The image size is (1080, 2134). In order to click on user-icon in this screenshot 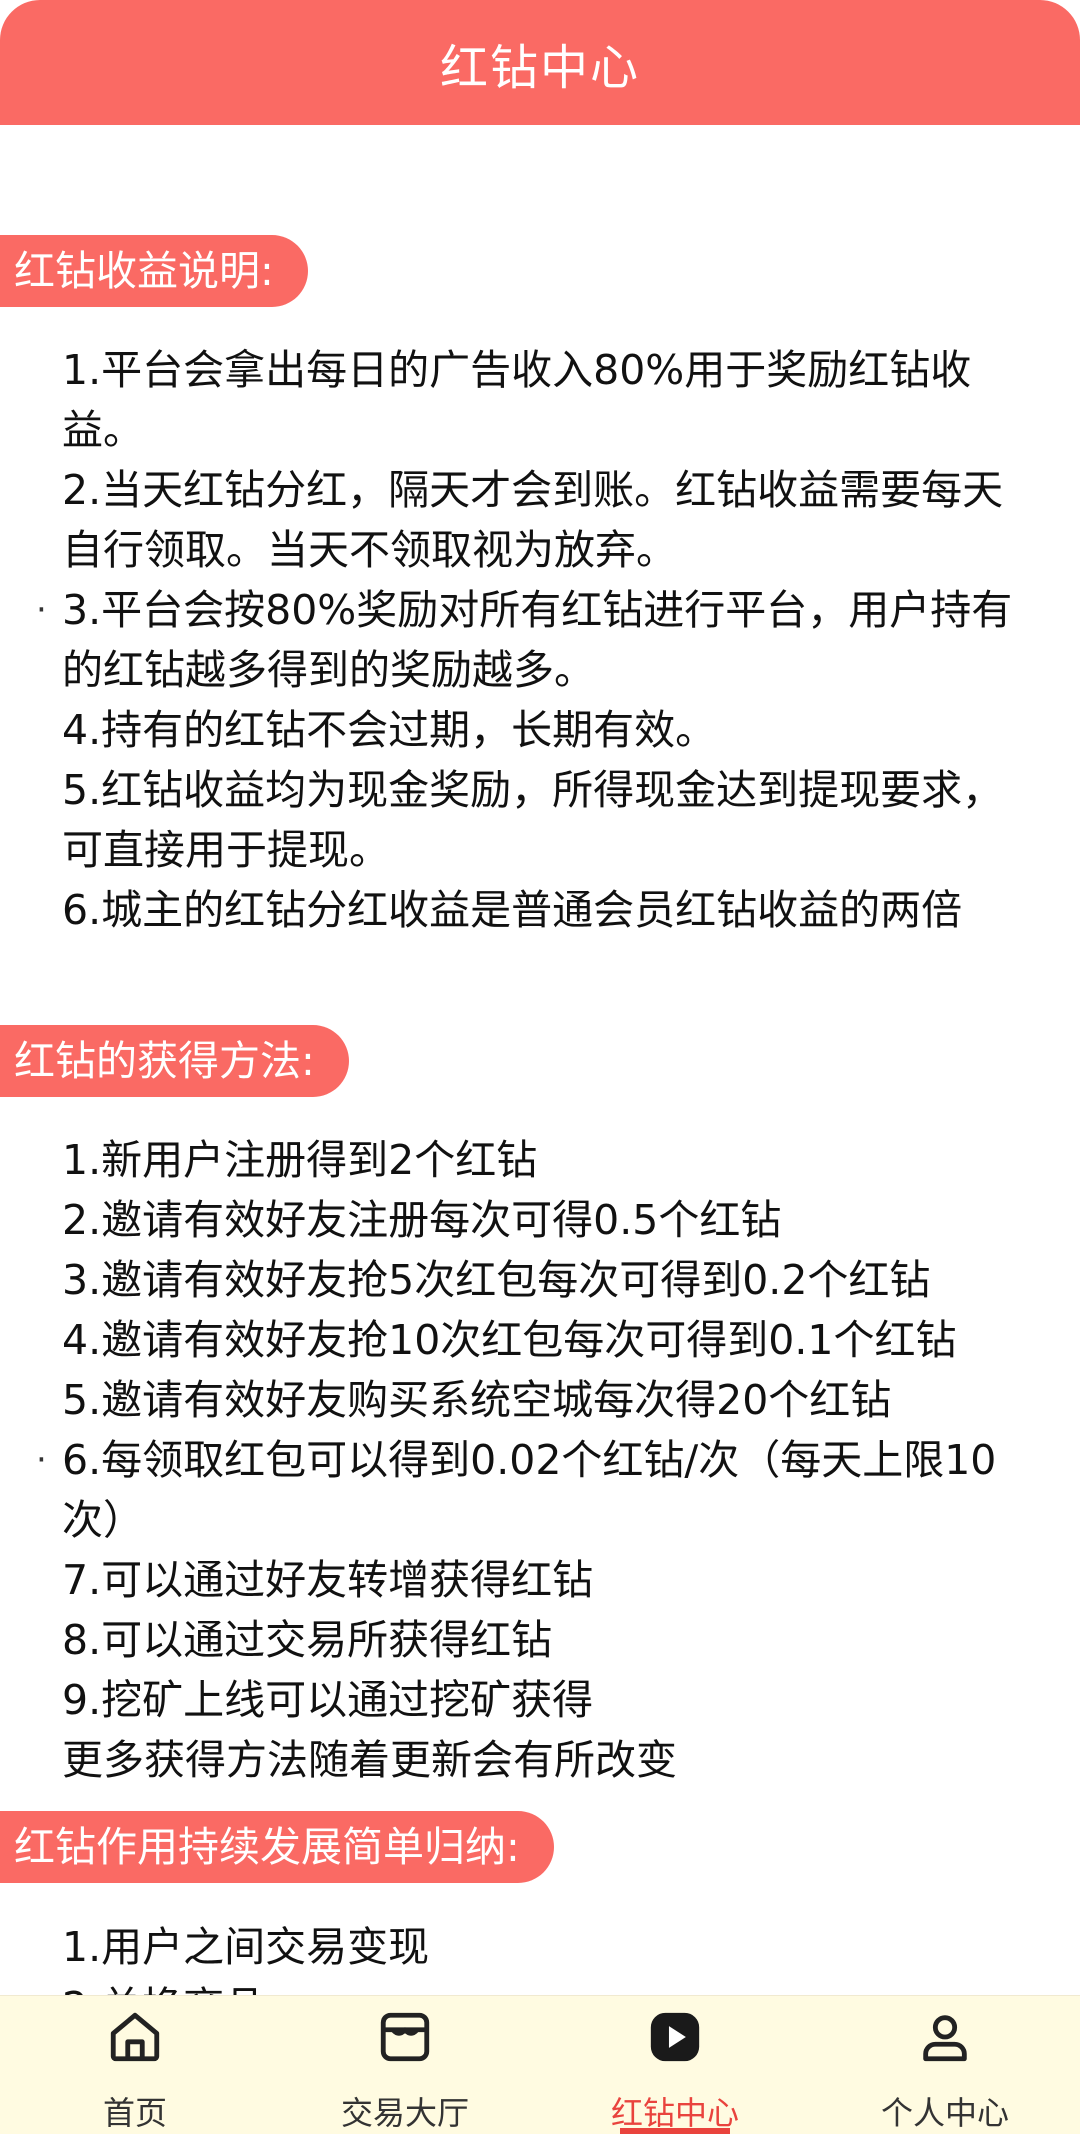, I will do `click(945, 2037)`.